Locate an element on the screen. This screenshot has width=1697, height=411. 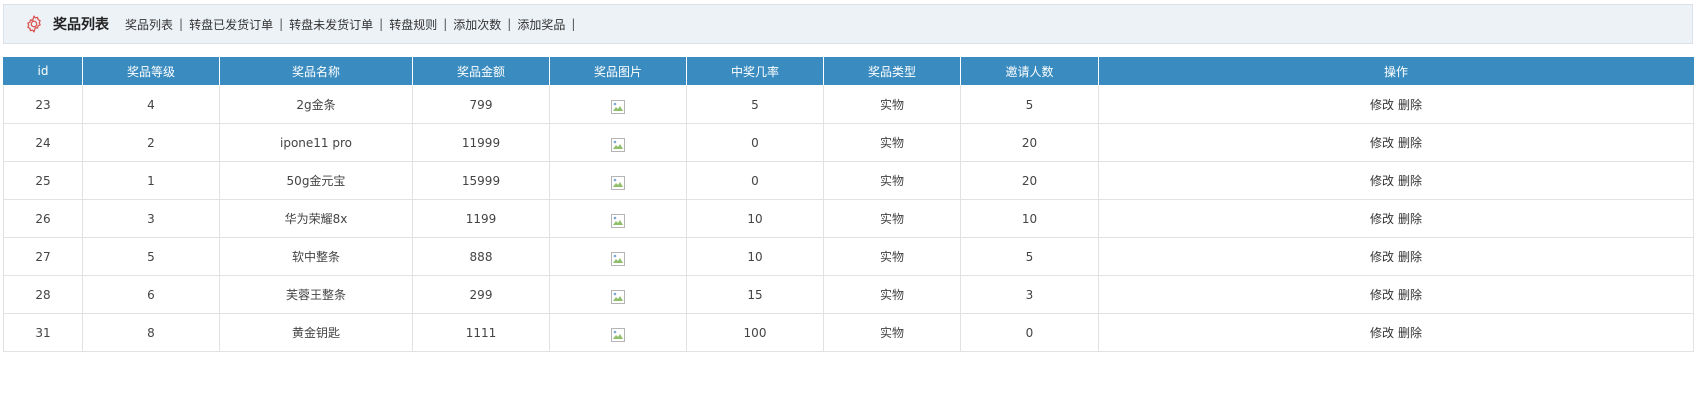
column-header-type: 奖品类型 is located at coordinates (892, 71).